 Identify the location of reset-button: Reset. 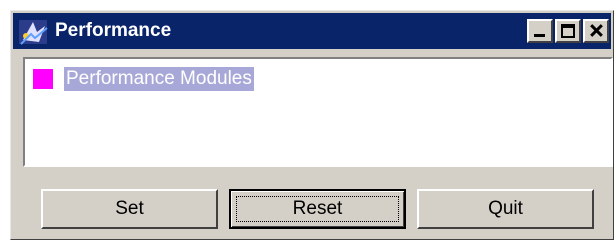
(317, 209).